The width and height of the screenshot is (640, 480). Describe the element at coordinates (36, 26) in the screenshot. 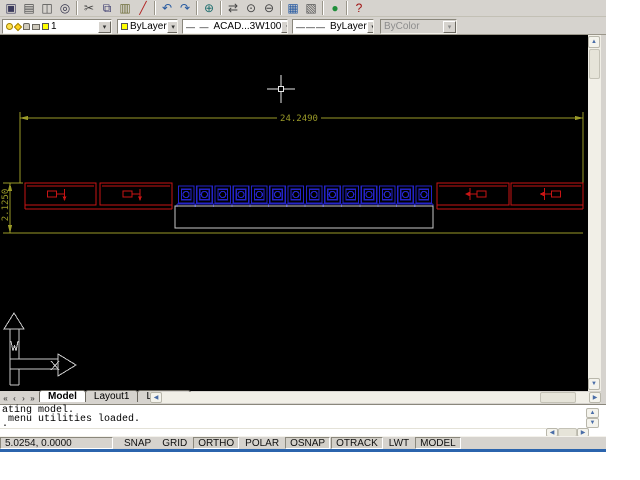

I see `layer-plot-icon` at that location.